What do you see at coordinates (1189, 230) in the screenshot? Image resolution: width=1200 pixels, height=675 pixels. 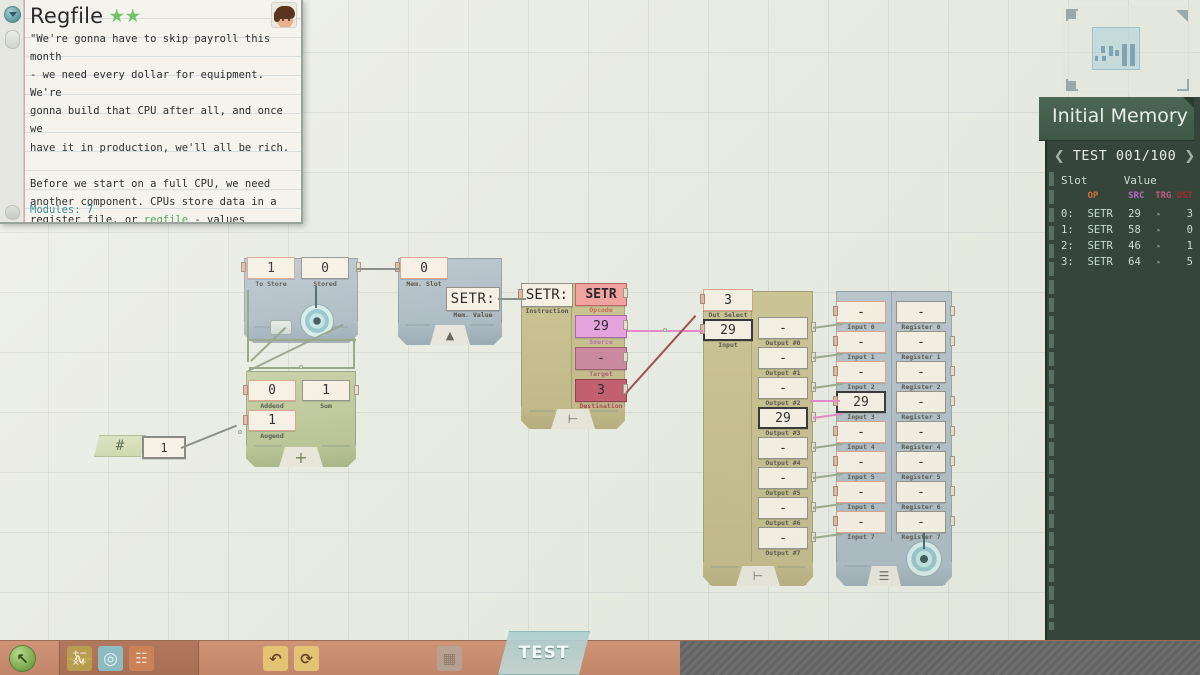 I see `memory-cell-dst: 0` at bounding box center [1189, 230].